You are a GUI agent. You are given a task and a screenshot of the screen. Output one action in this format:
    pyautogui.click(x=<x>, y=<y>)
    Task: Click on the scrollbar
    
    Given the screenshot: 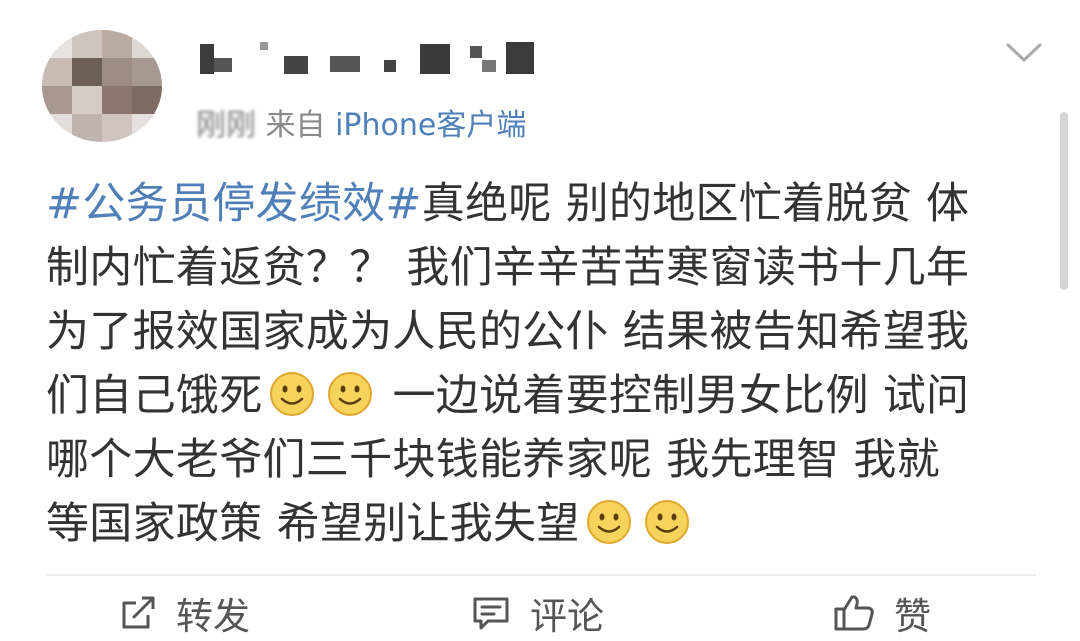 What is the action you would take?
    pyautogui.click(x=1064, y=201)
    